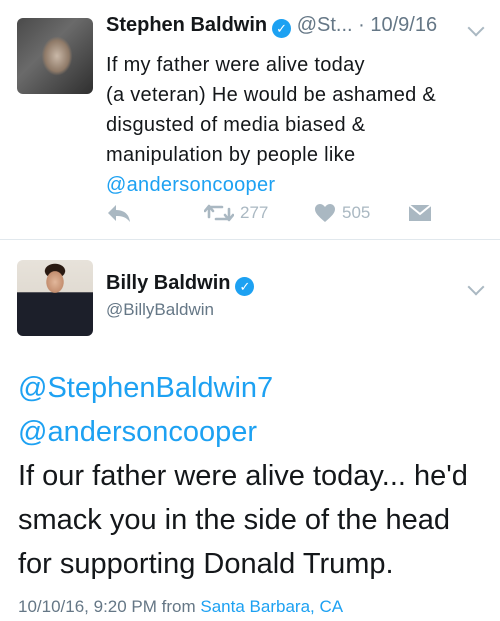  What do you see at coordinates (234, 520) in the screenshot?
I see `tweet-text-line: smack you in the side of the head` at bounding box center [234, 520].